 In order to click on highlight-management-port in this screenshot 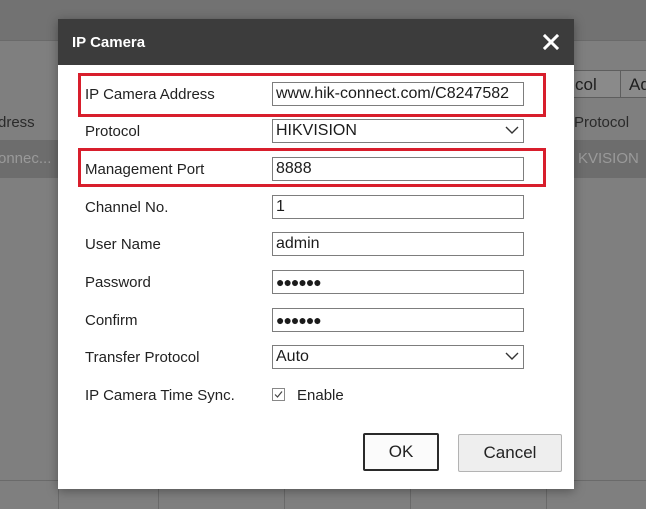, I will do `click(312, 167)`.